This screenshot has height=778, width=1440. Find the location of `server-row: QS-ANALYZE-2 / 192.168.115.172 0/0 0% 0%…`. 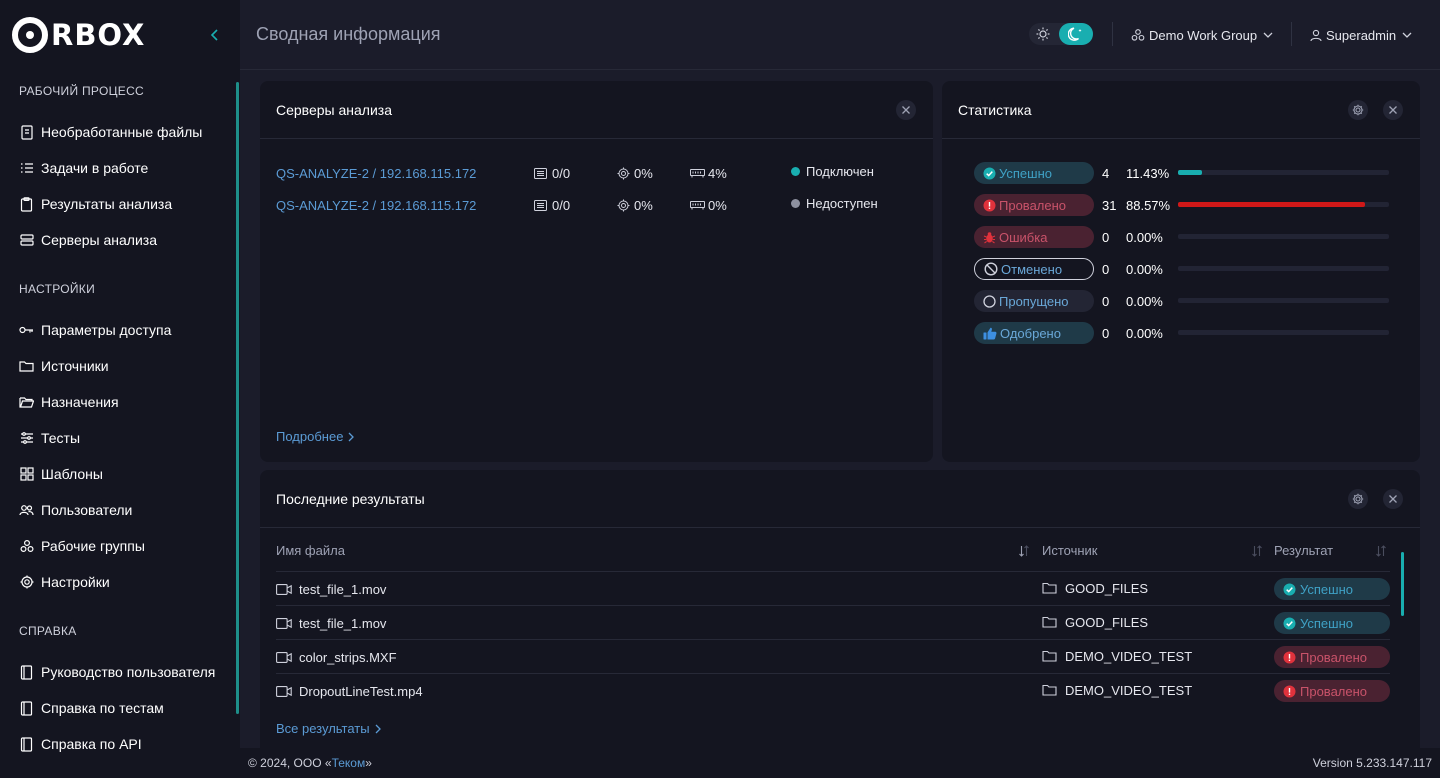

server-row: QS-ANALYZE-2 / 192.168.115.172 0/0 0% 0%… is located at coordinates (596, 205).